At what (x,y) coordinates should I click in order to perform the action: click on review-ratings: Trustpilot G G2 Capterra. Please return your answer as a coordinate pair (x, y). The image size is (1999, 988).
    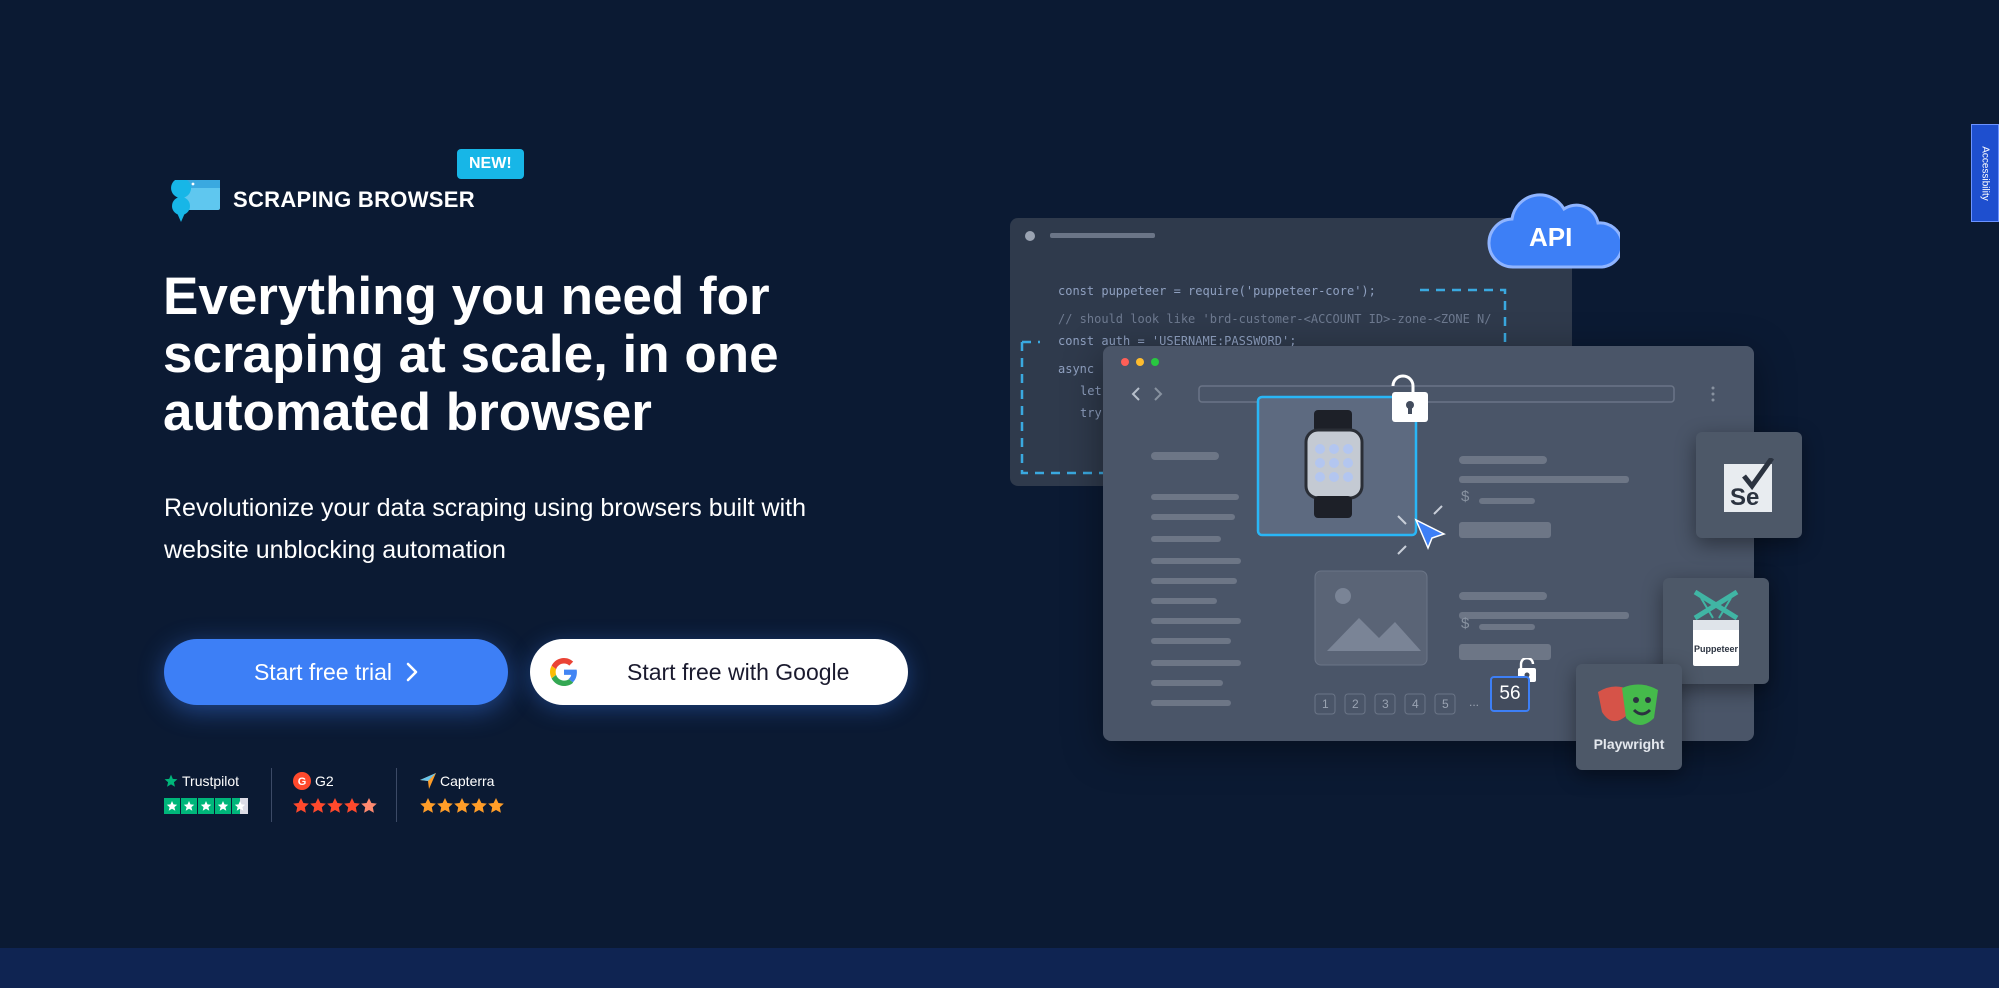
    Looking at the image, I should click on (344, 796).